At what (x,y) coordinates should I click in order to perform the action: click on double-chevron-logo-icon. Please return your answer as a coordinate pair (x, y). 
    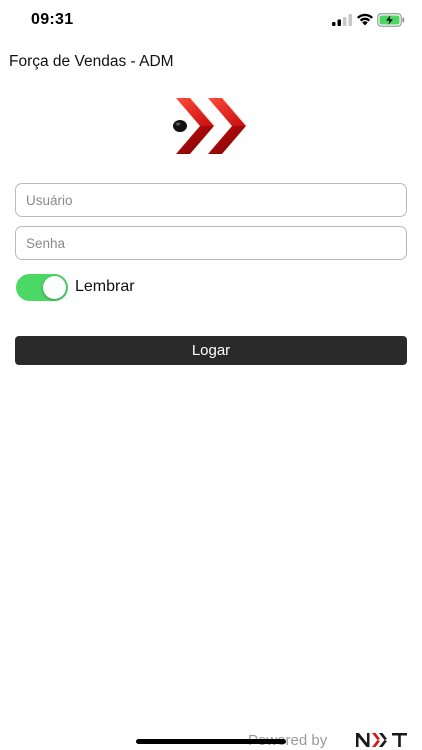
    Looking at the image, I should click on (210, 126).